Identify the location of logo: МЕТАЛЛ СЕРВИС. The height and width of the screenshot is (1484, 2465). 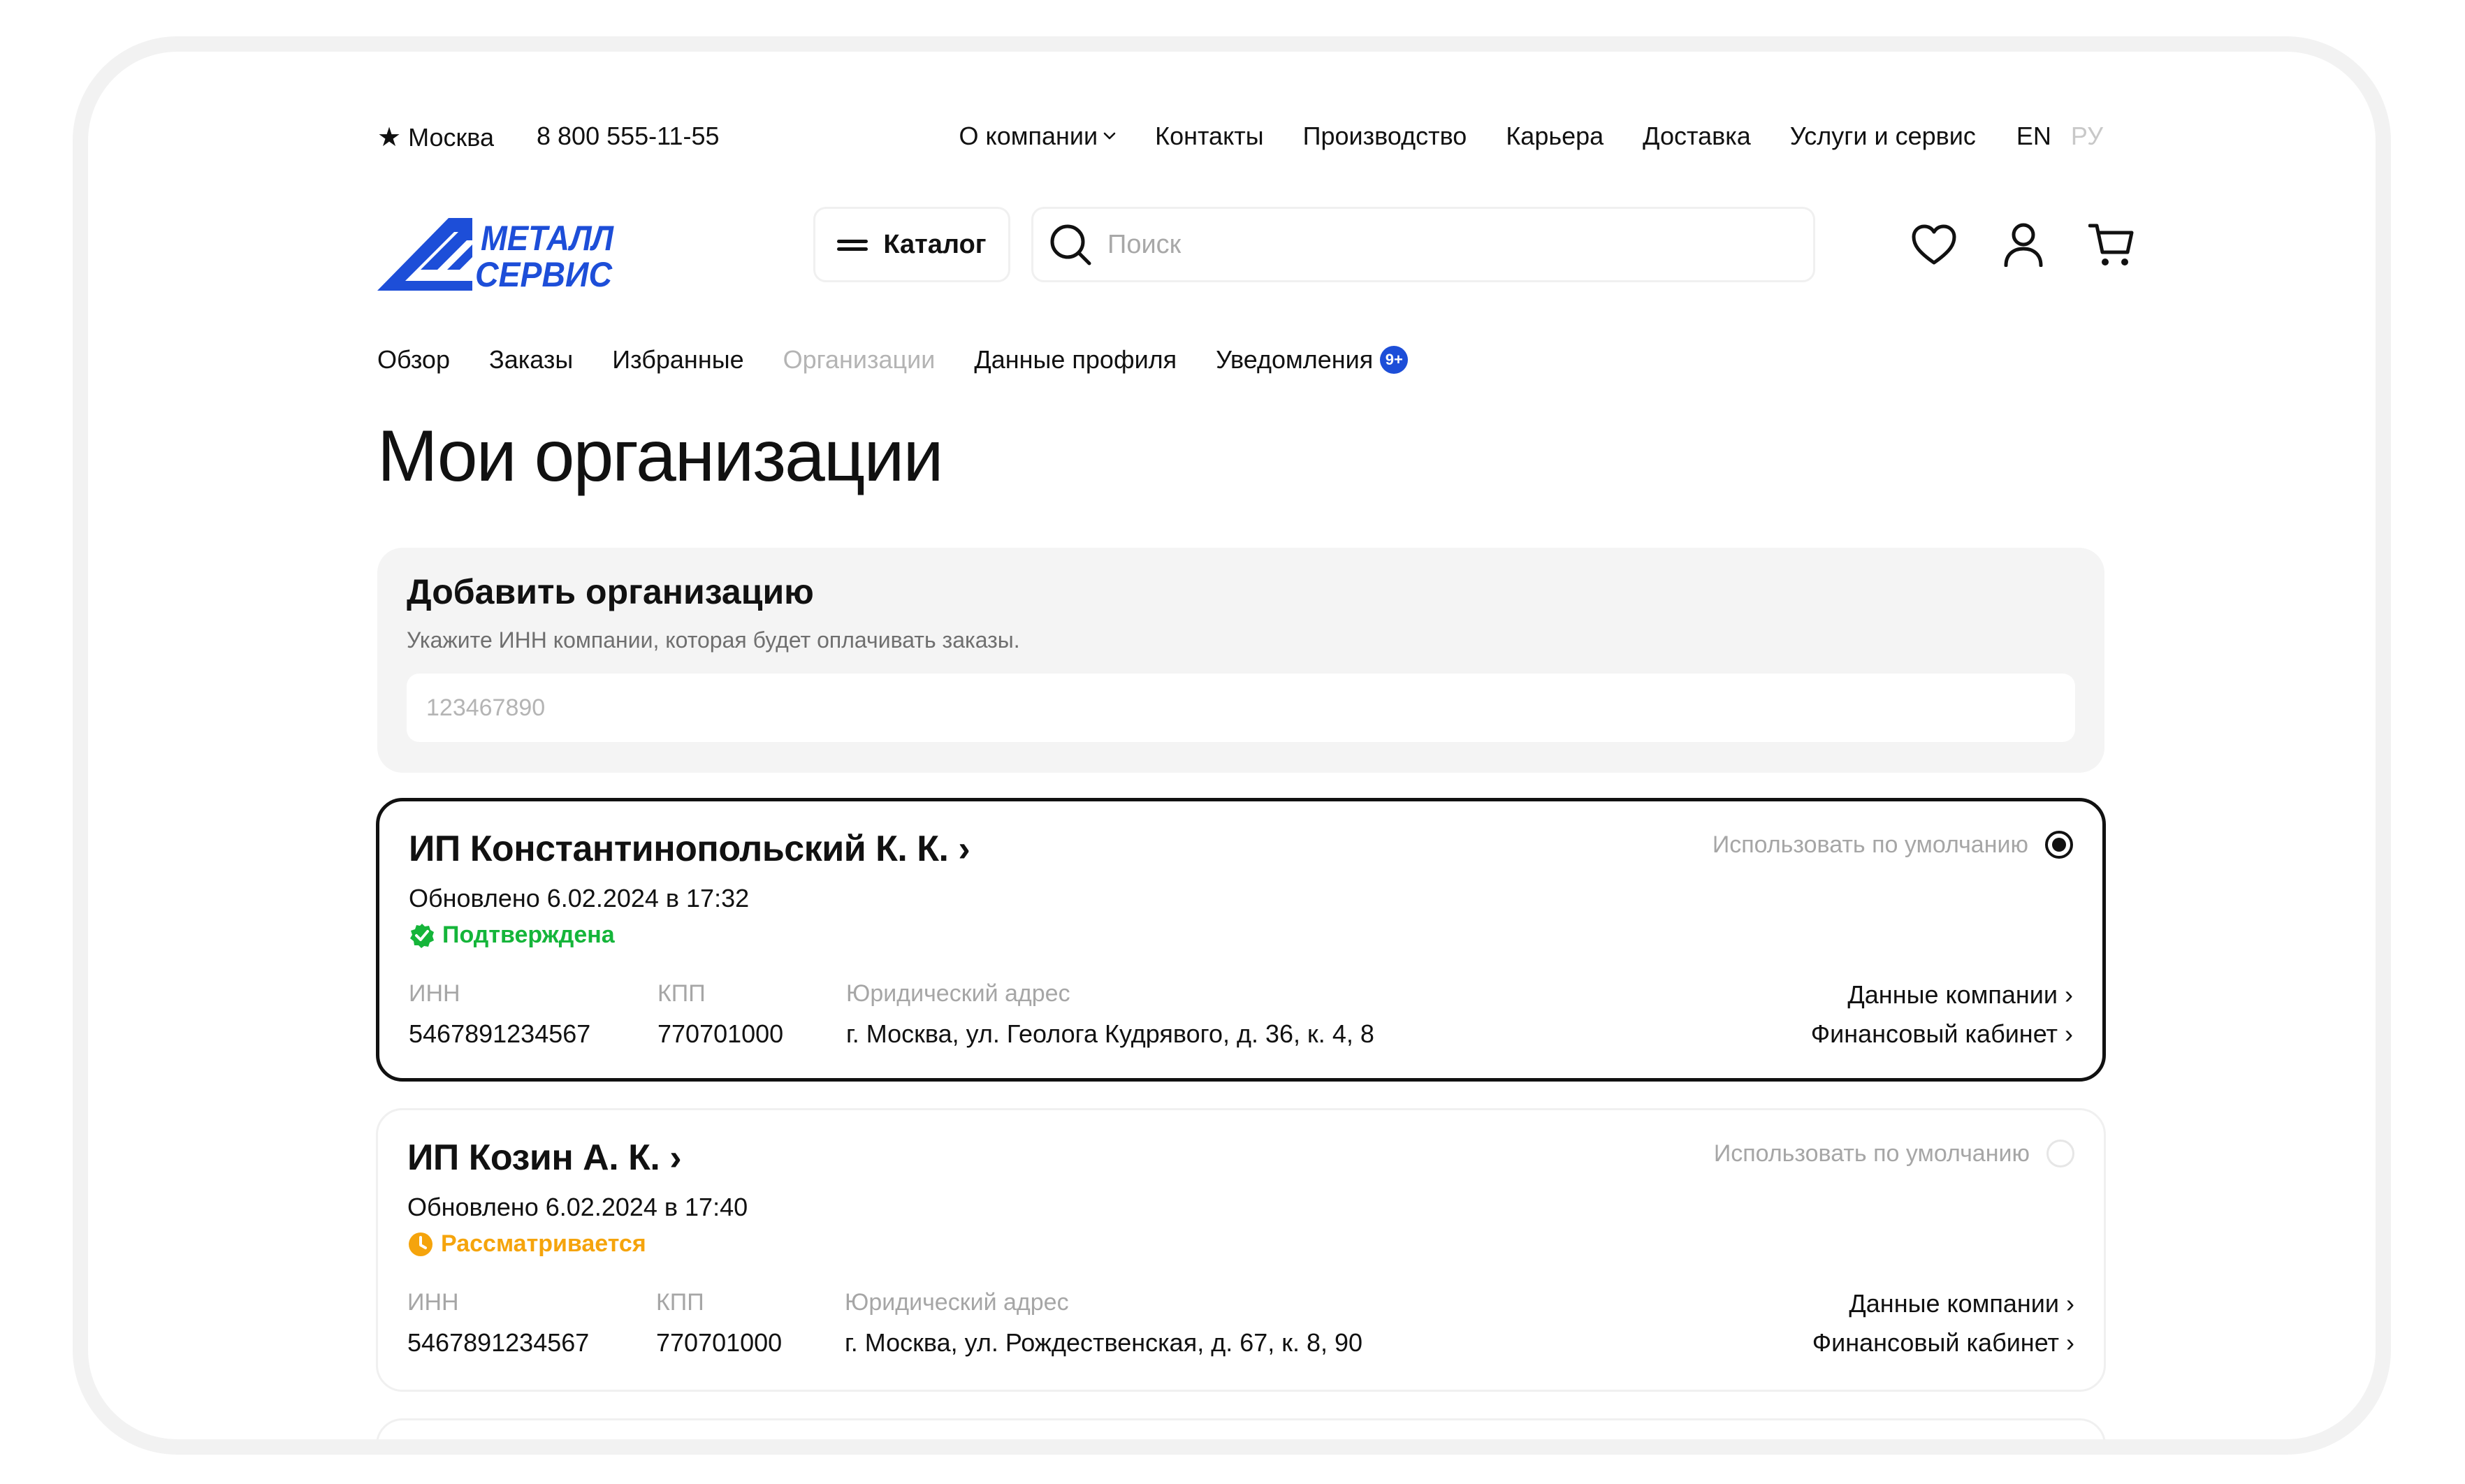
(496, 255).